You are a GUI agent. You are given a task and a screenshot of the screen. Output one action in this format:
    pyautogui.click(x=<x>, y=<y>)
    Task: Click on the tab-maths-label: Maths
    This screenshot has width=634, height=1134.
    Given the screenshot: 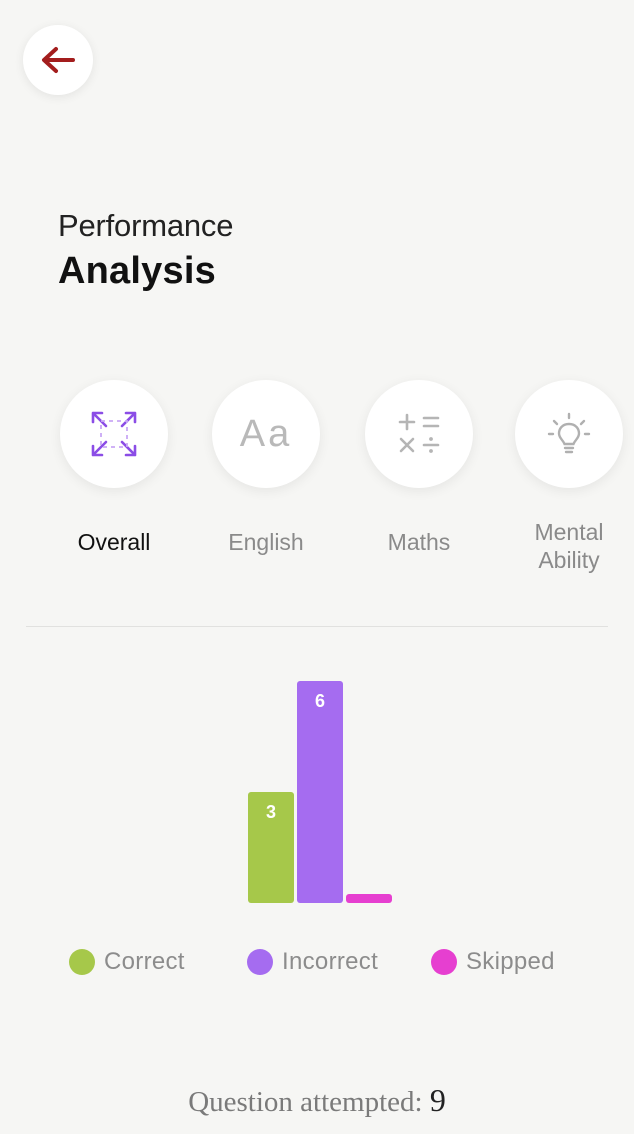 What is the action you would take?
    pyautogui.click(x=419, y=542)
    